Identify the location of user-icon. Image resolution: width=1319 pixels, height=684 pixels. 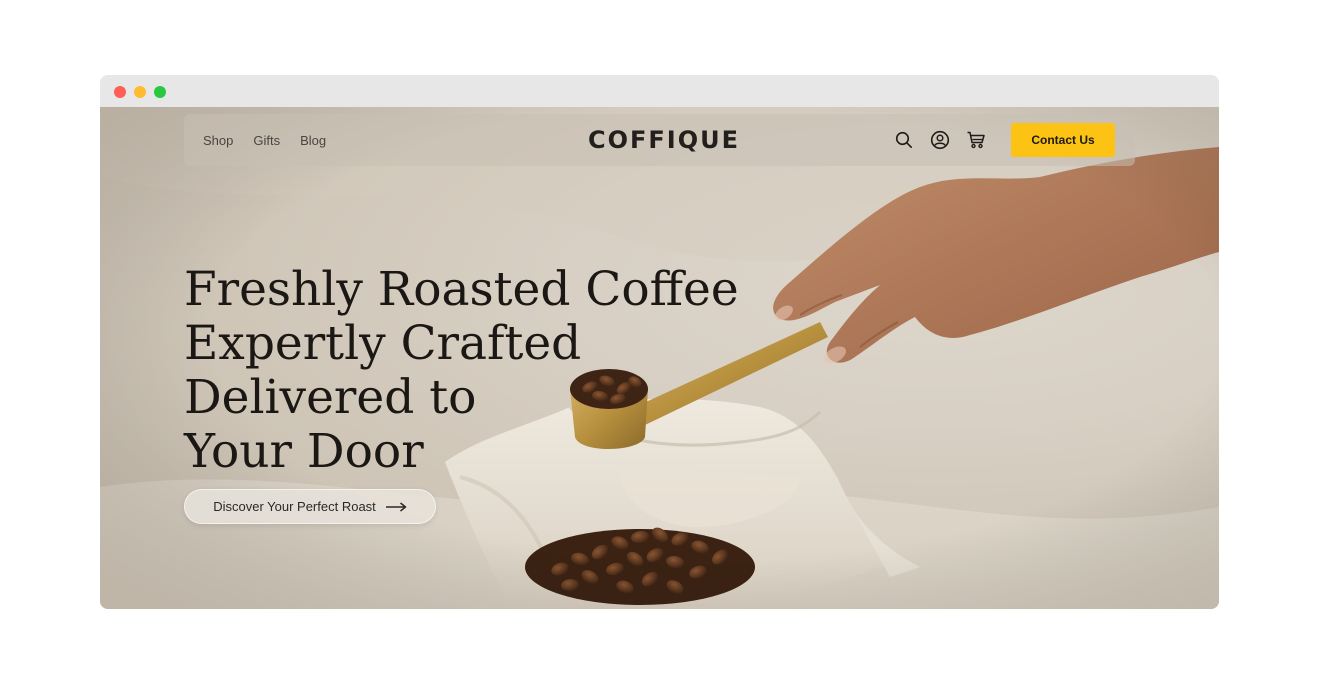
(940, 140).